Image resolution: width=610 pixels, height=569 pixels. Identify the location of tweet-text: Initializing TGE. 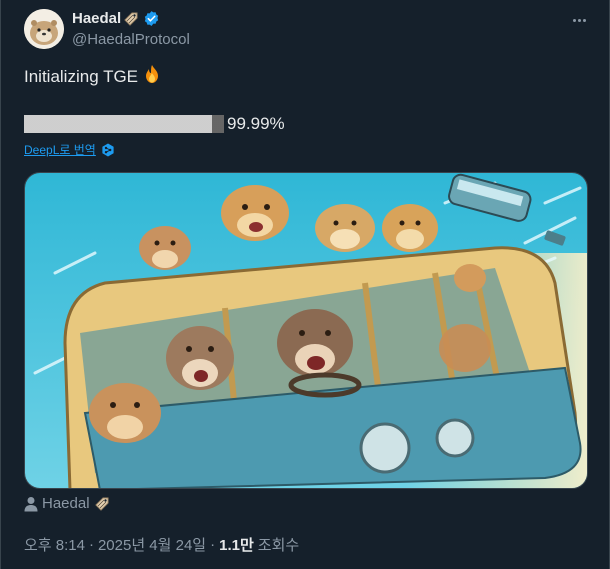
(93, 77).